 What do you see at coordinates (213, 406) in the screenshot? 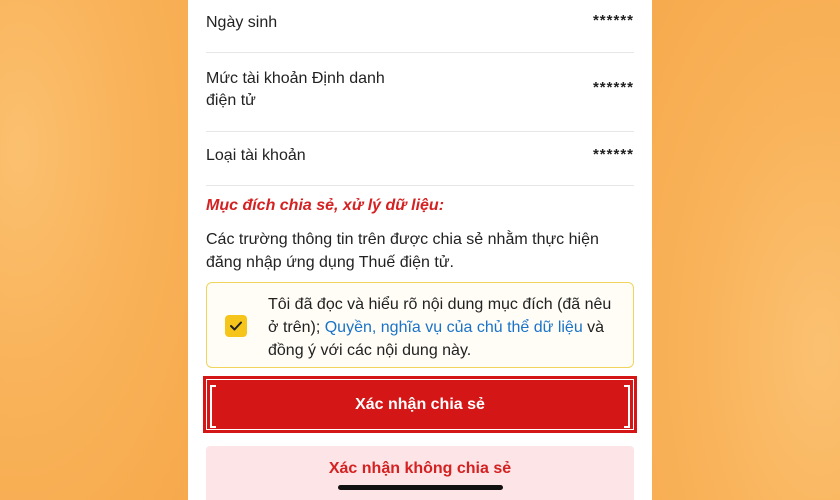
I see `highlight-bracket-left` at bounding box center [213, 406].